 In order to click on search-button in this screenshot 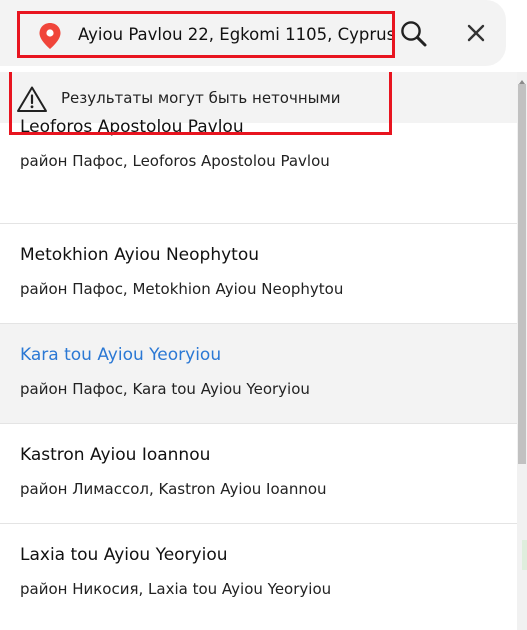, I will do `click(415, 33)`.